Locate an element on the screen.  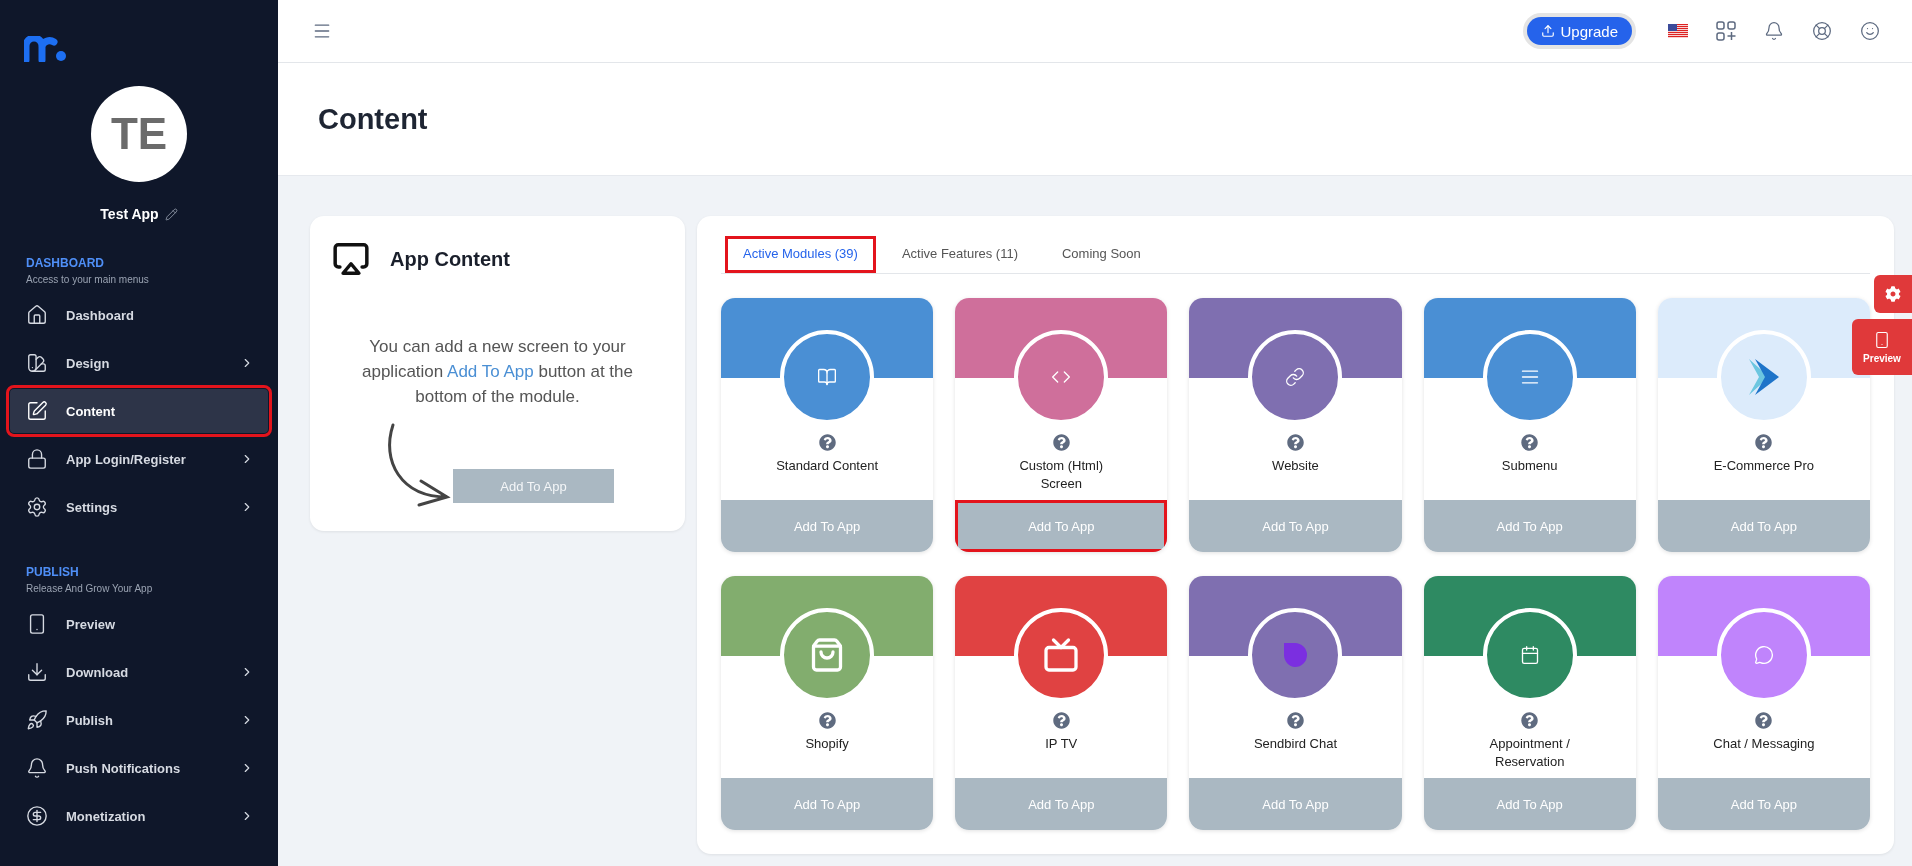
hint-text: You can add a new screen to your application Add To App button at the bottom of the module. is located at coordinates (497, 372).